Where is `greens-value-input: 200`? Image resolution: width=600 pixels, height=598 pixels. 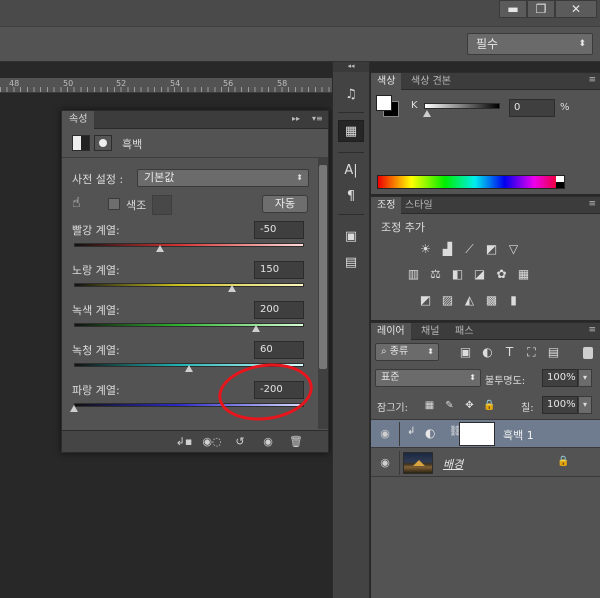
greens-value-input: 200 is located at coordinates (279, 310).